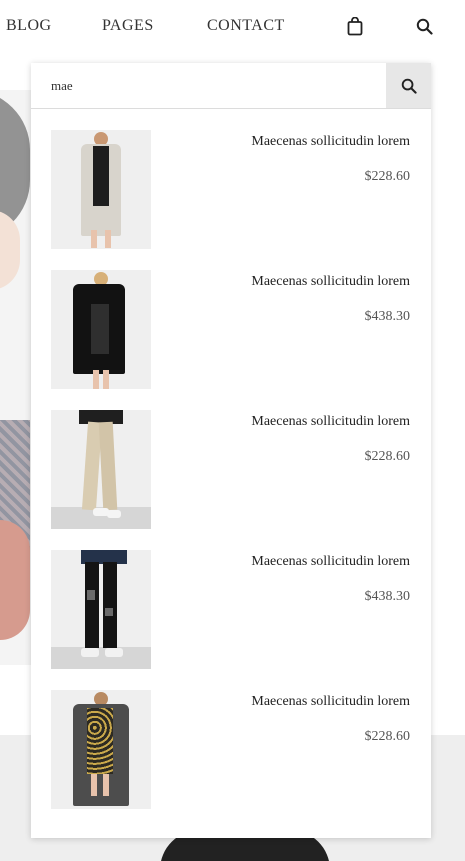 The height and width of the screenshot is (861, 465). What do you see at coordinates (101, 469) in the screenshot?
I see `product-image-beige-trousers` at bounding box center [101, 469].